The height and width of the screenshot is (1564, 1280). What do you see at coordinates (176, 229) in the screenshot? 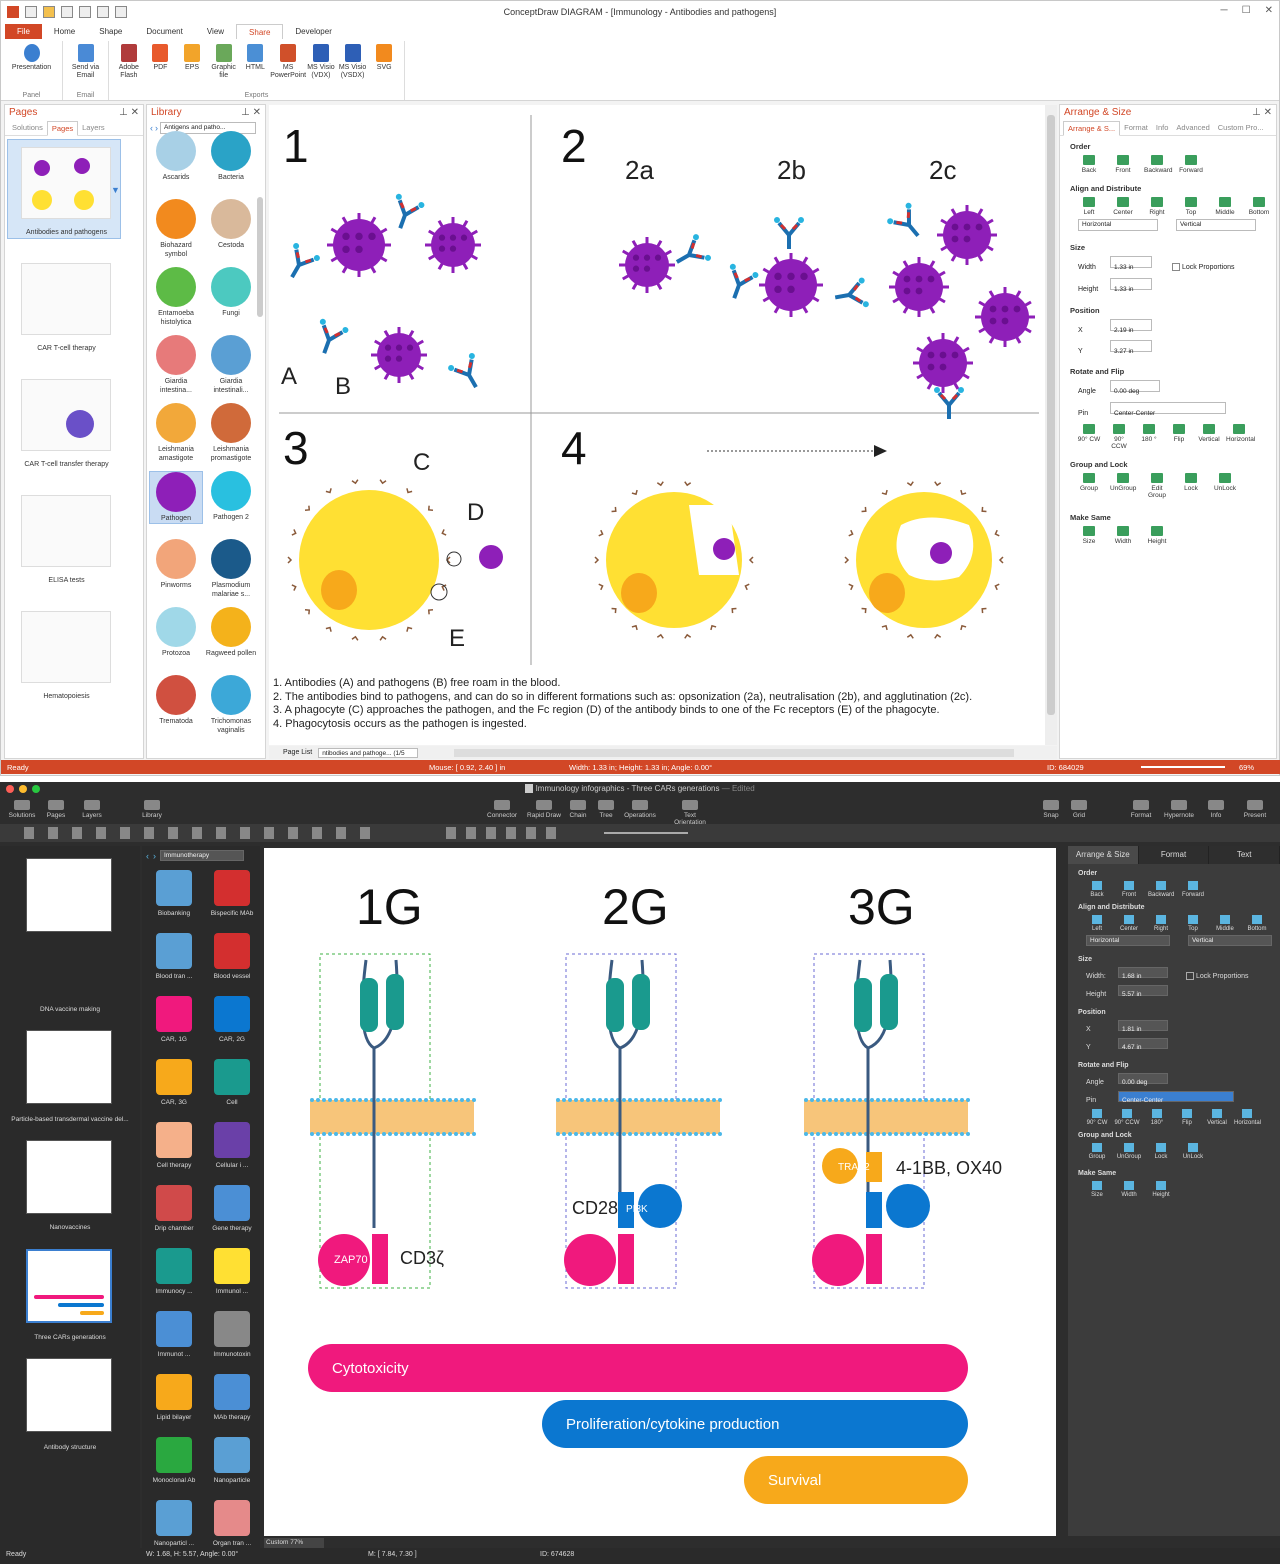
I see `library-item: Biohazard symbol` at bounding box center [176, 229].